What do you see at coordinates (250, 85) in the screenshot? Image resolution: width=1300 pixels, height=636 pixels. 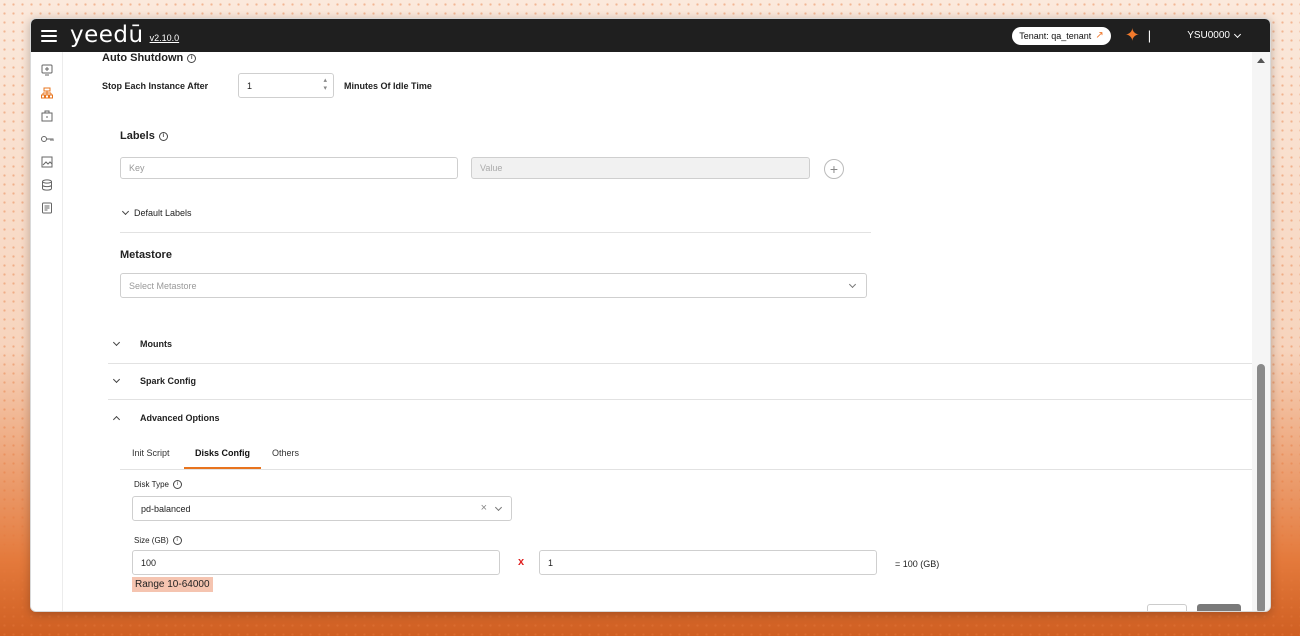 I see `idle-minutes-value: 1` at bounding box center [250, 85].